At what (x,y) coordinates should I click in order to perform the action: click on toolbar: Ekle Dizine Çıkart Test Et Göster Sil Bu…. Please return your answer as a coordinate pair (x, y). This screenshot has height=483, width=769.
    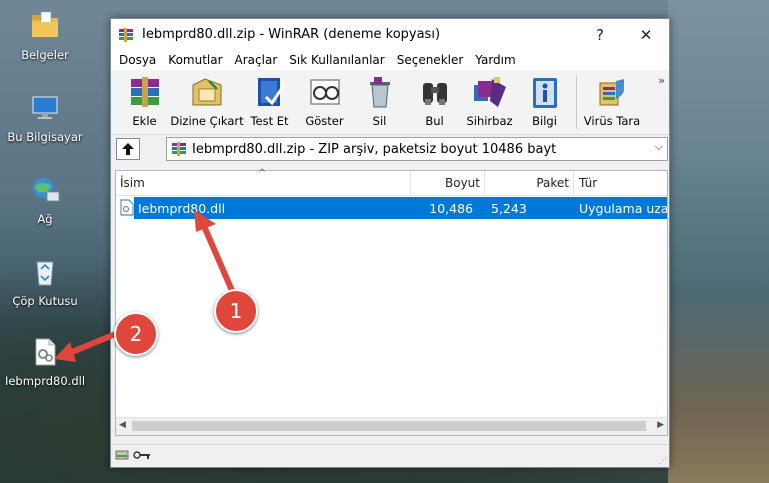
    Looking at the image, I should click on (390, 102).